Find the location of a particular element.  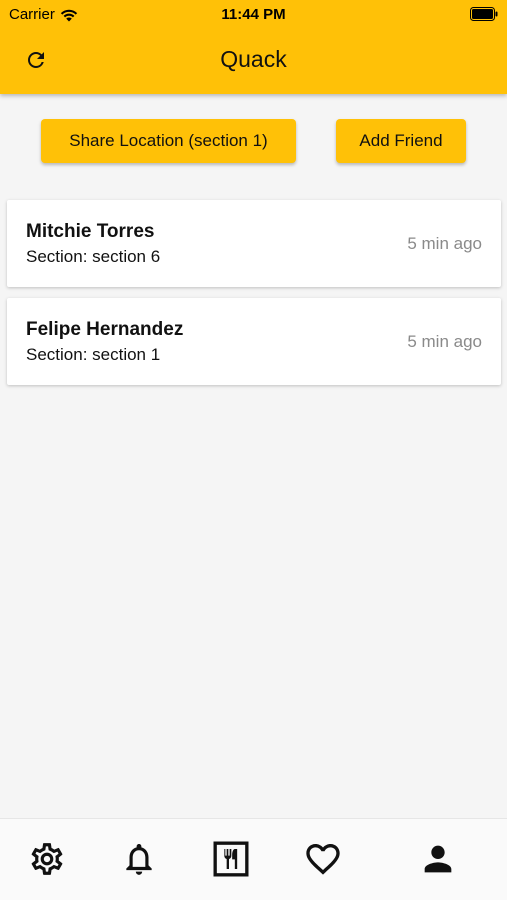

friend-section: Section: section 6 is located at coordinates (93, 256).